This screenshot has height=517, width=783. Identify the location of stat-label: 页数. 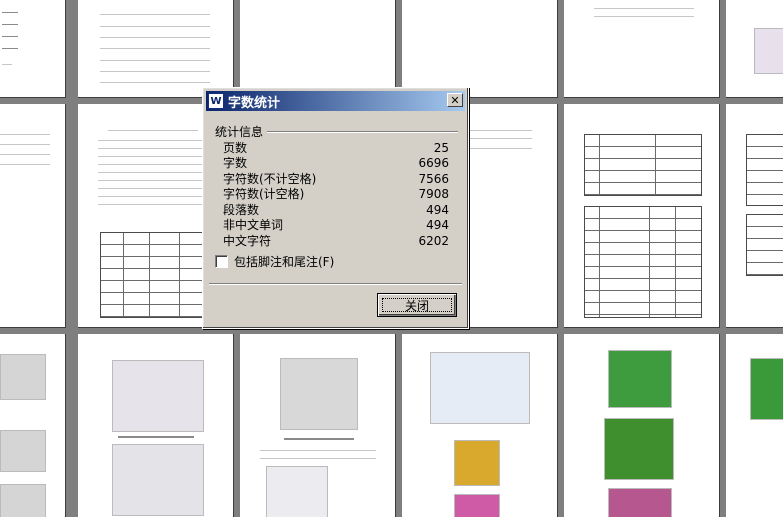
(235, 148).